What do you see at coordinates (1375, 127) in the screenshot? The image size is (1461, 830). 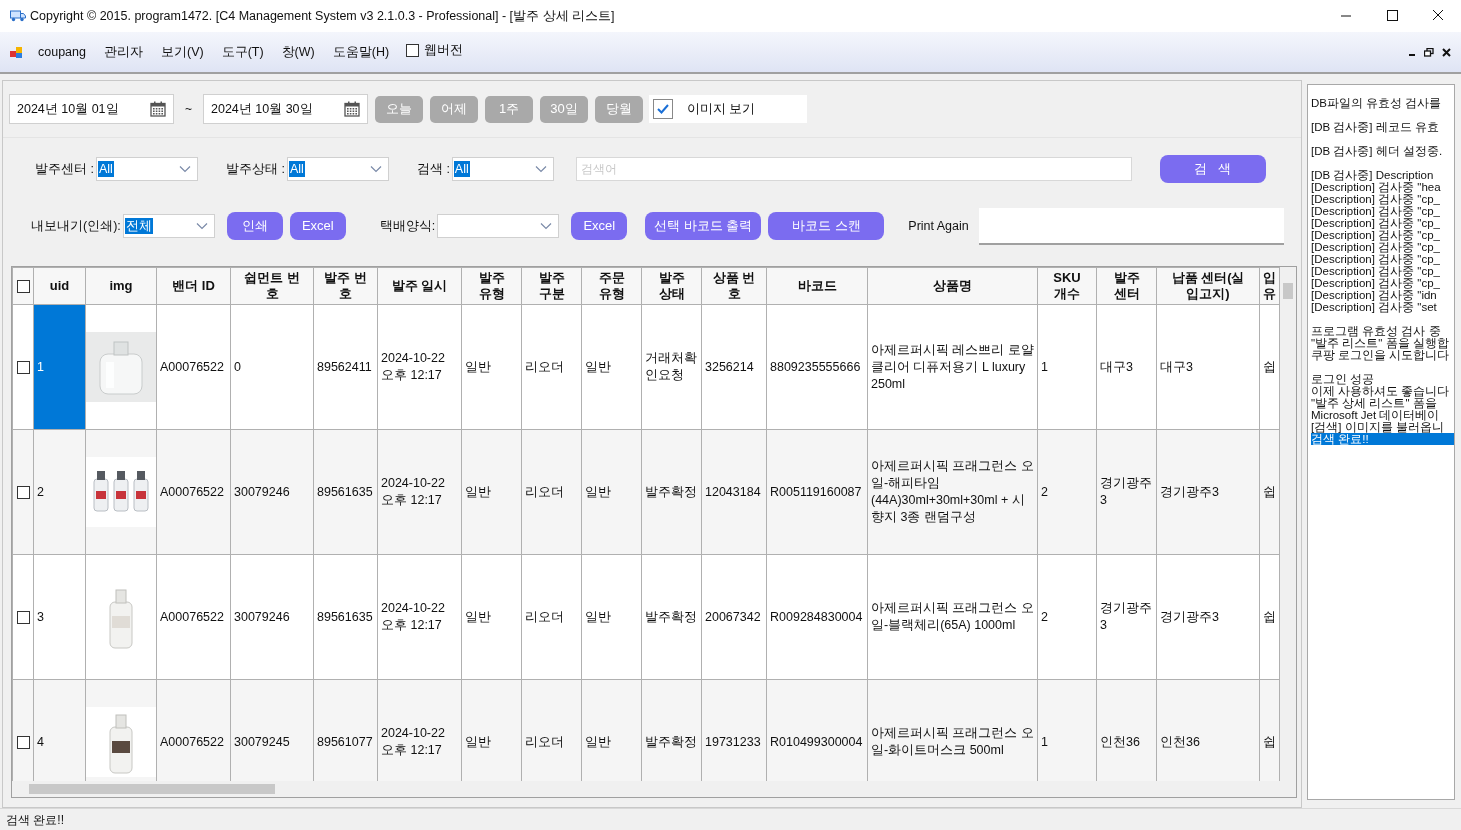 I see `log-line: [DB 검사중] 레코드 유효` at bounding box center [1375, 127].